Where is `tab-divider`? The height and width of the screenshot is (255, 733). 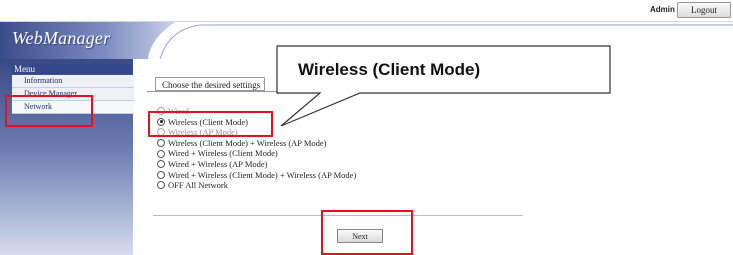 tab-divider is located at coordinates (336, 91).